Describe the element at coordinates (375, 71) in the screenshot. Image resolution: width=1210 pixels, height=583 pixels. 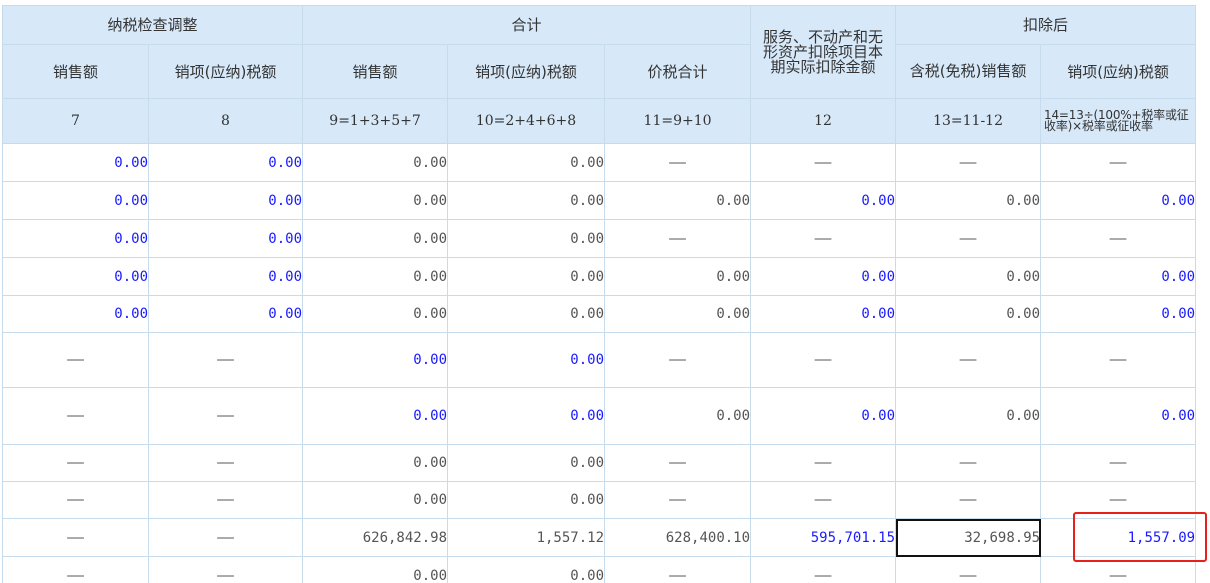
I see `column-header-total-sales: 销售额` at that location.